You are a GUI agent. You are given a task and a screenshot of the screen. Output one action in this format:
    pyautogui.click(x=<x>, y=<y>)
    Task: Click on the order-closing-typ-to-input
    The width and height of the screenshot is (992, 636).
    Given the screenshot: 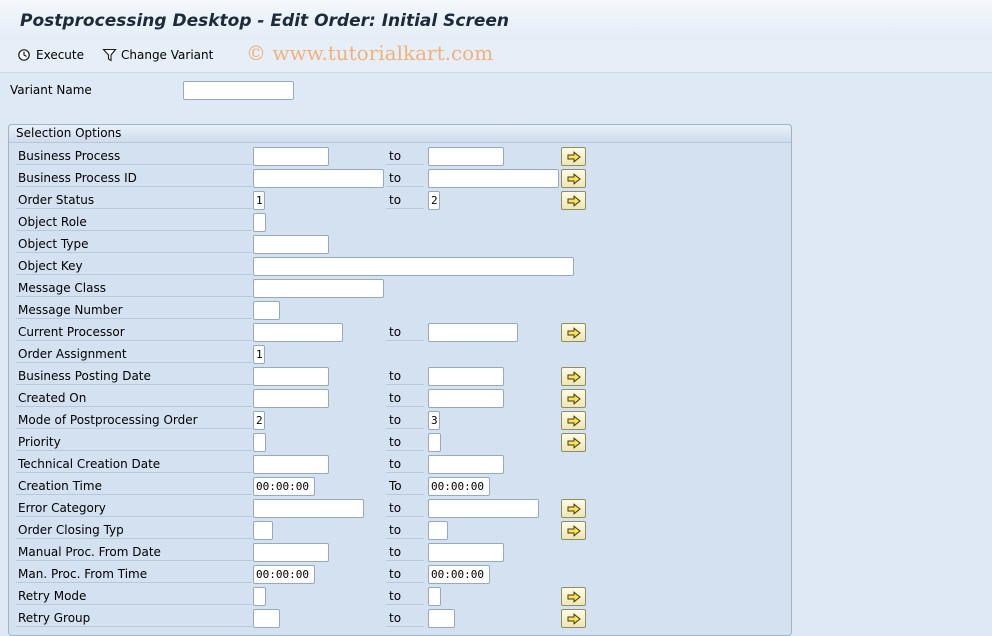 What is the action you would take?
    pyautogui.click(x=438, y=530)
    